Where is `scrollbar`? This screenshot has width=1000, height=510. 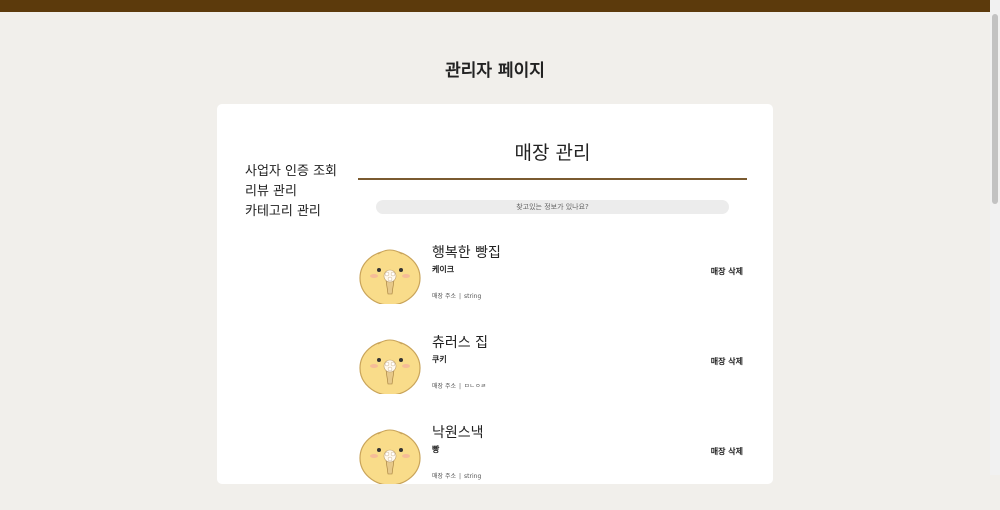 scrollbar is located at coordinates (995, 237).